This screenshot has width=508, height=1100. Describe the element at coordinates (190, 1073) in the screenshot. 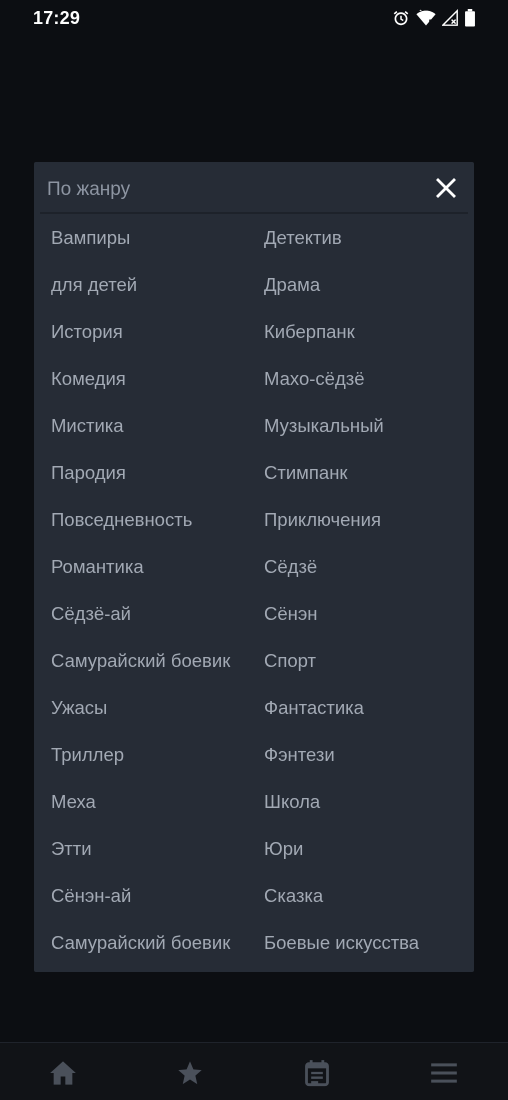

I see `star-icon` at that location.